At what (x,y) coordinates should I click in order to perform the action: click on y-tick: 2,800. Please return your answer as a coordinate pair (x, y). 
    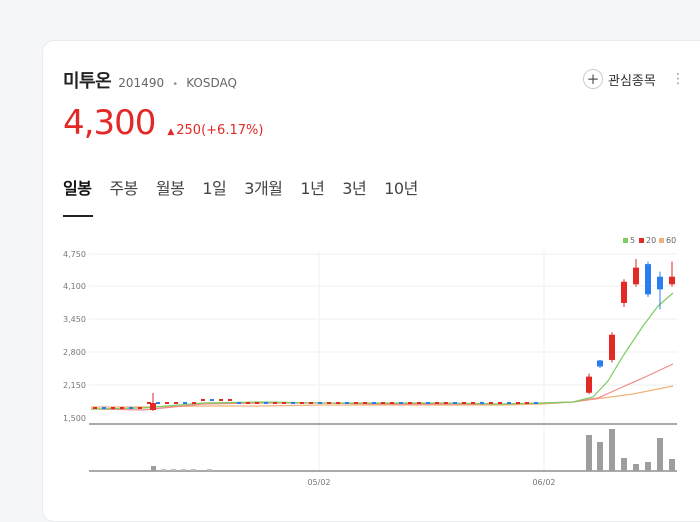
    Looking at the image, I should click on (74, 352).